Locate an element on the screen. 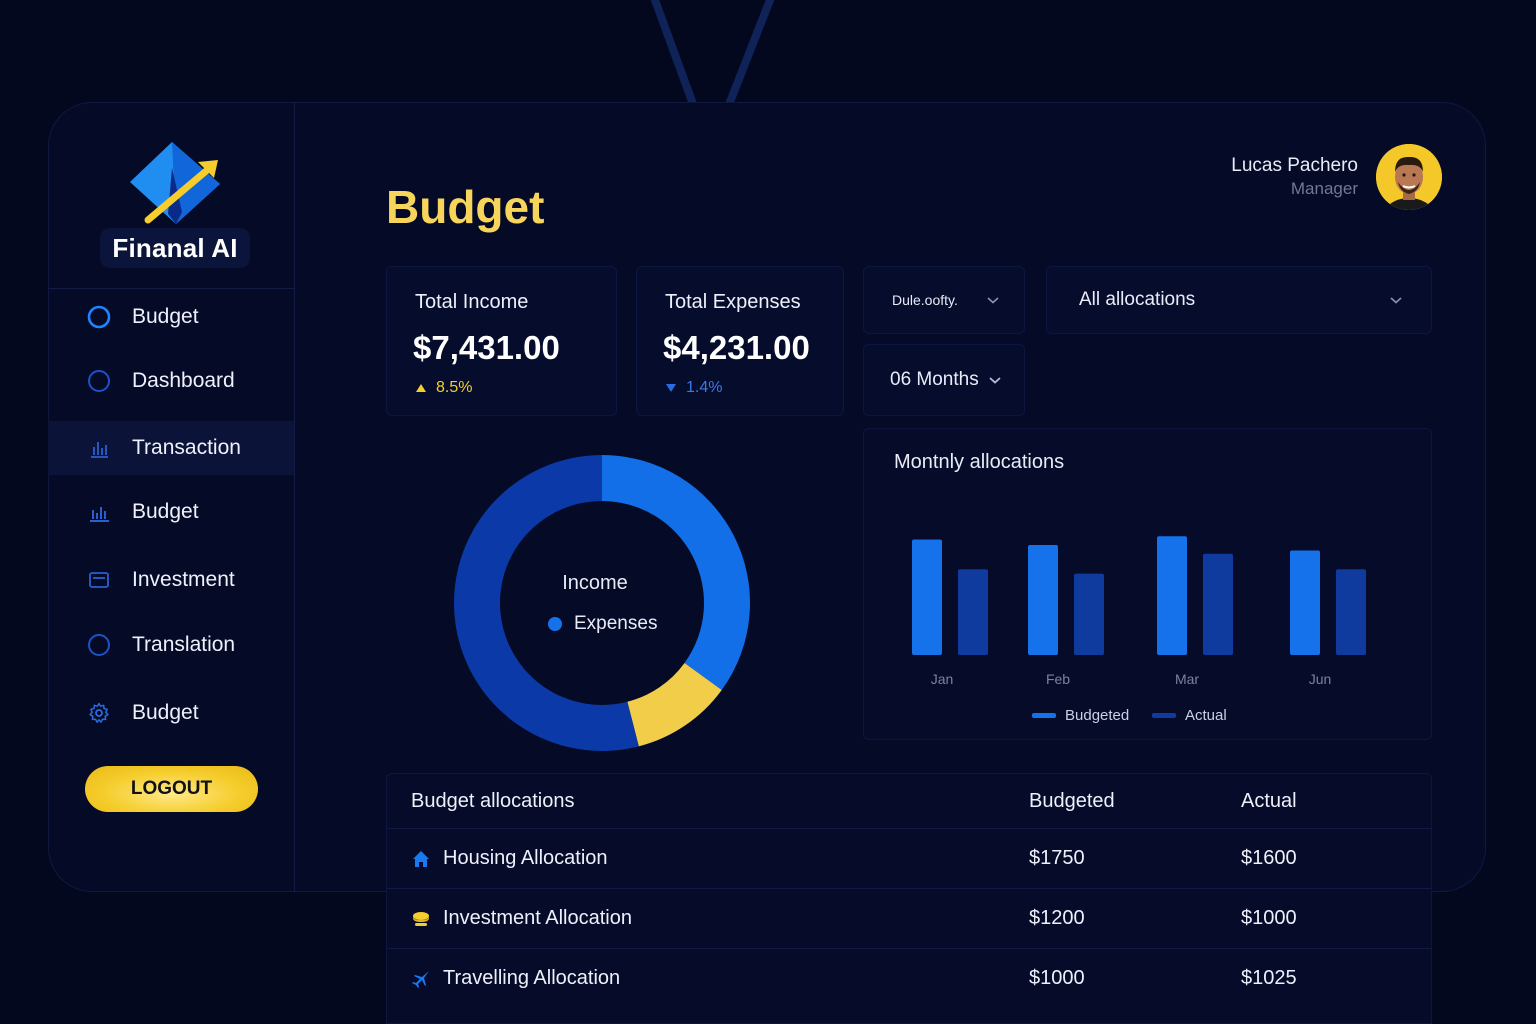 This screenshot has height=1024, width=1536. sidebar-item-label: Dashboard is located at coordinates (183, 380).